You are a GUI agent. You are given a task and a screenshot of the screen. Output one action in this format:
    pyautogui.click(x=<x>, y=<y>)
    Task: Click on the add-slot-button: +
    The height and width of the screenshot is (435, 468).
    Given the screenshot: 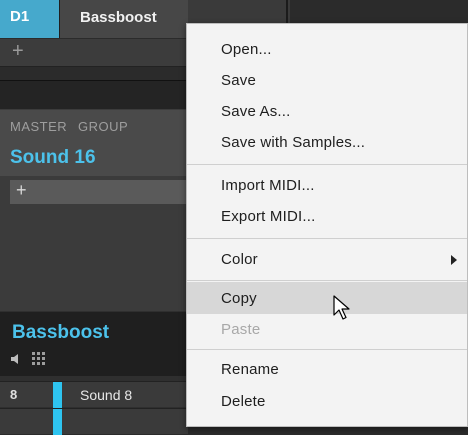 What is the action you would take?
    pyautogui.click(x=21, y=190)
    